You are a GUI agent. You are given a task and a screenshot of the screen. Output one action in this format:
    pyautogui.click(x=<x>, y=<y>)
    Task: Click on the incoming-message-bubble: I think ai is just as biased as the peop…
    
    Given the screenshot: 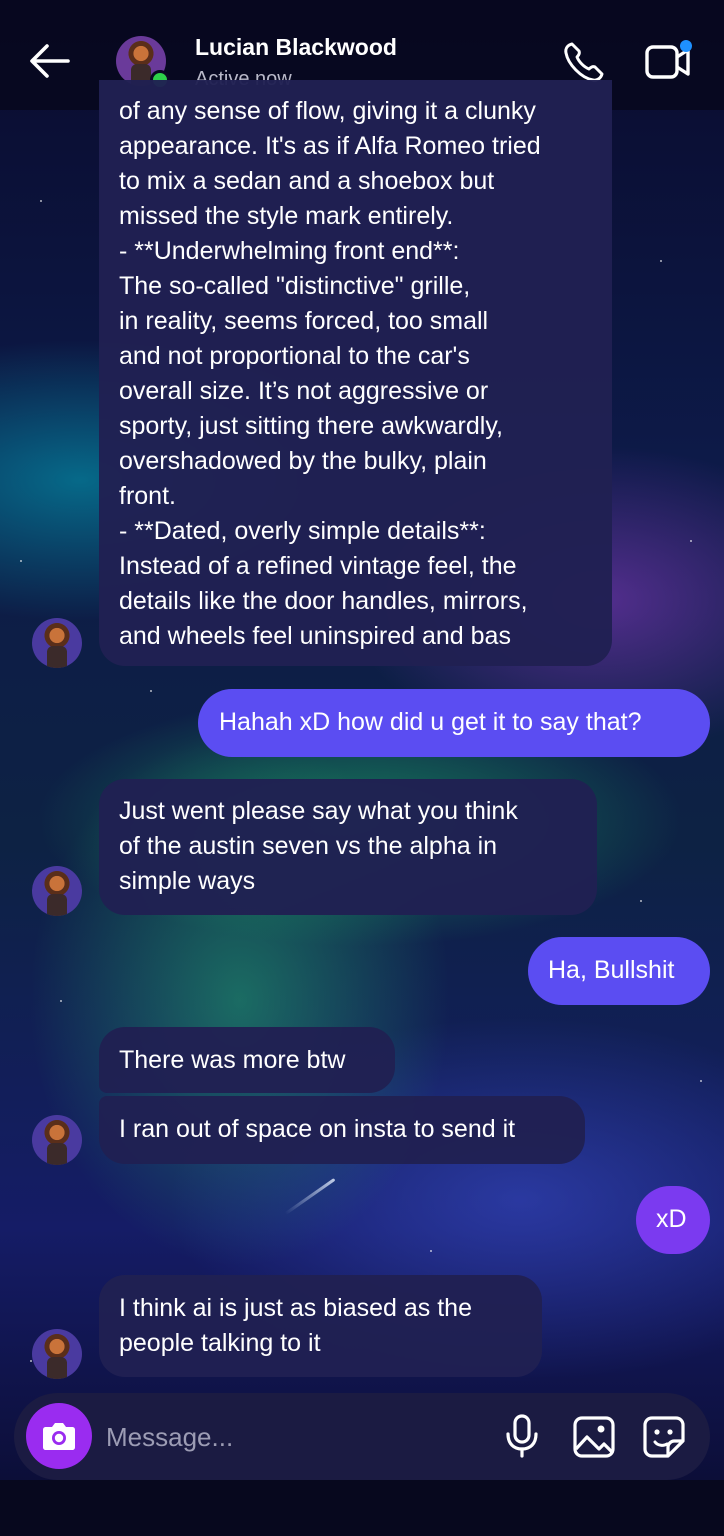 What is the action you would take?
    pyautogui.click(x=320, y=1326)
    